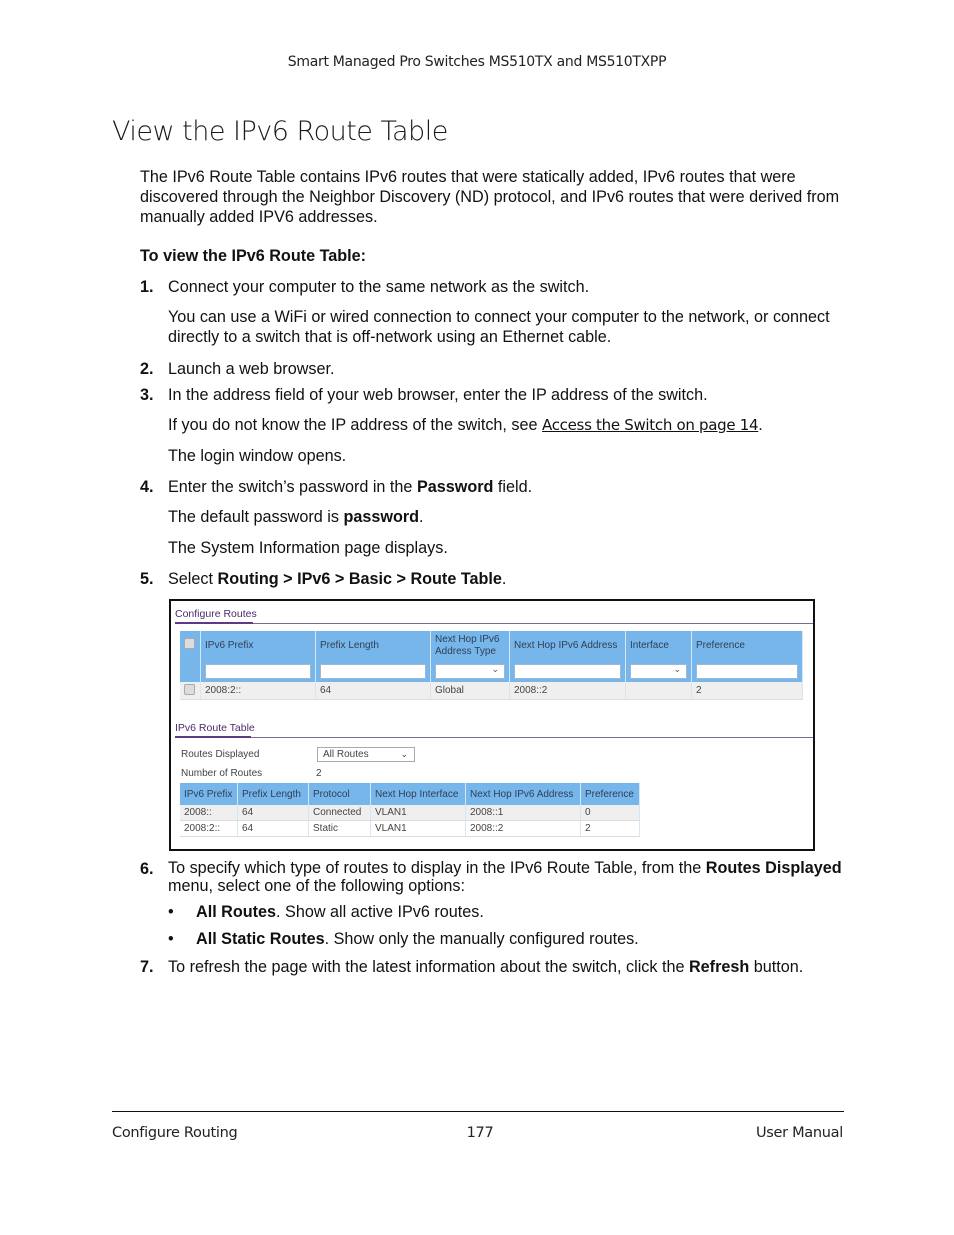  I want to click on cell-address-type: Global, so click(470, 691).